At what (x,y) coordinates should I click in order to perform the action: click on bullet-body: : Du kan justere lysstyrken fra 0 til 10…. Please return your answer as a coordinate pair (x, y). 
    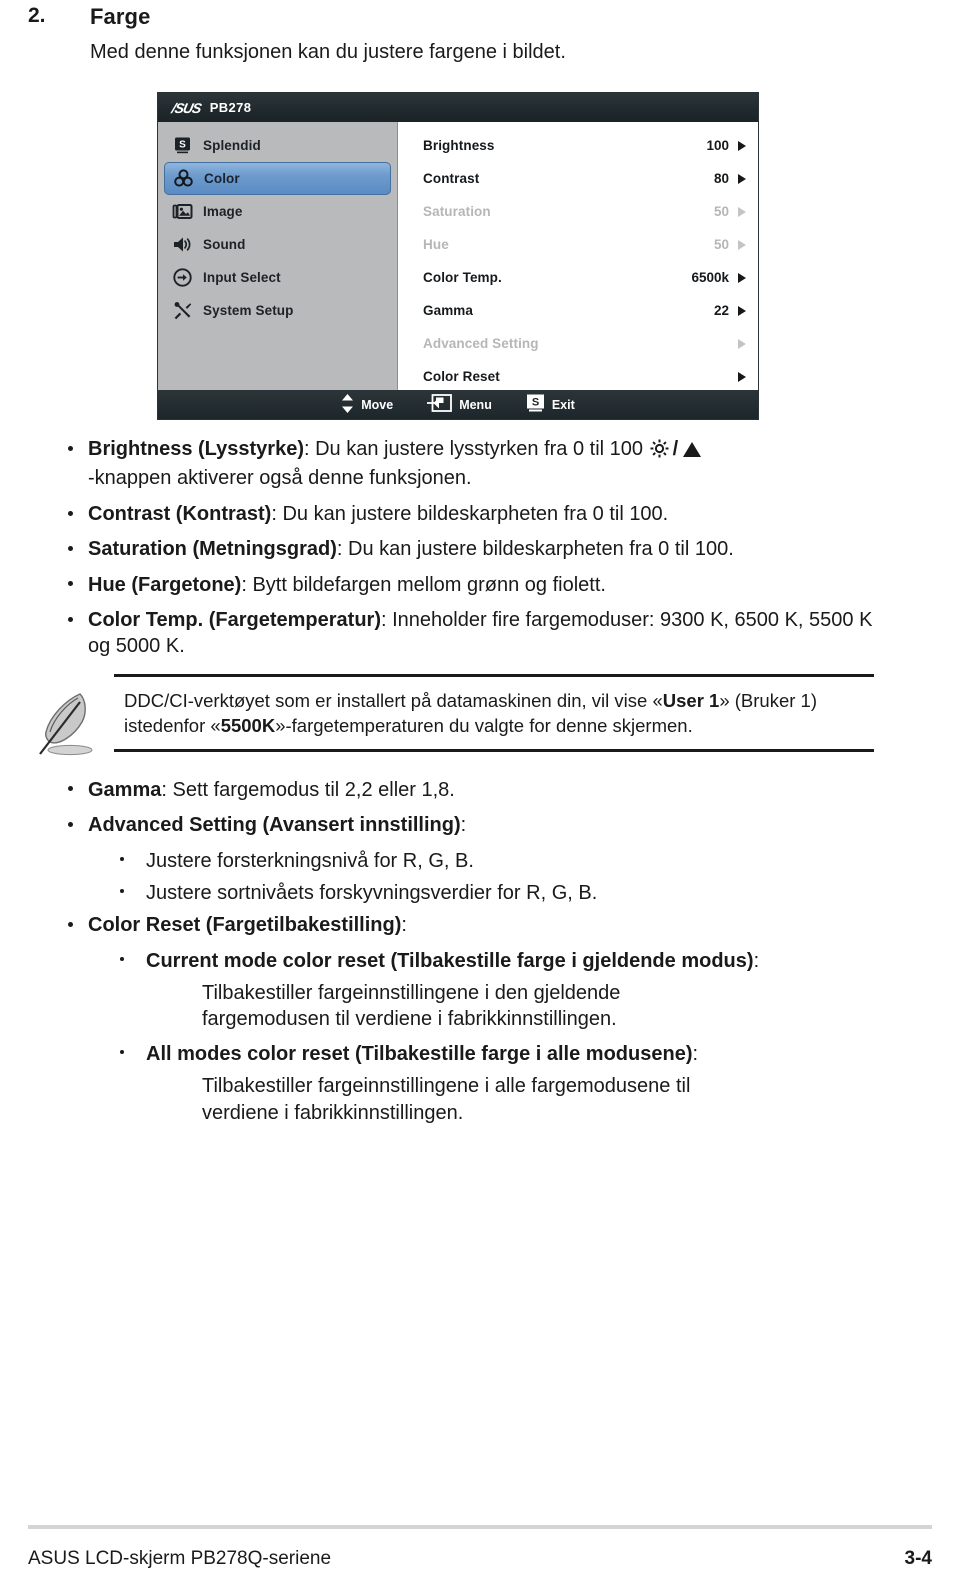
    Looking at the image, I should click on (476, 449).